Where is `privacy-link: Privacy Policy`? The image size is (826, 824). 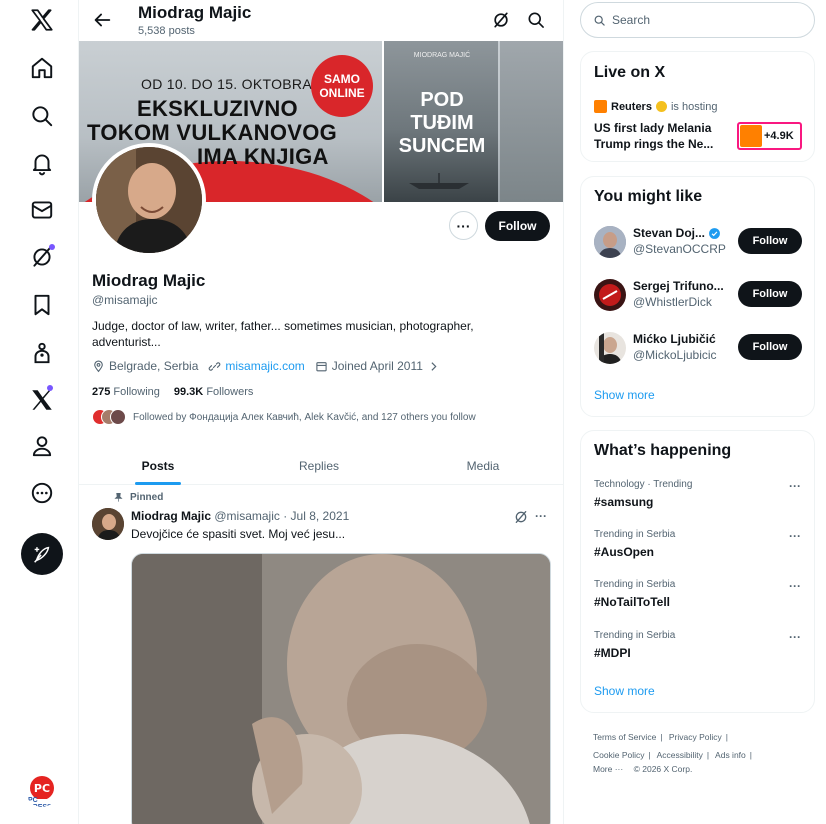 privacy-link: Privacy Policy is located at coordinates (695, 737).